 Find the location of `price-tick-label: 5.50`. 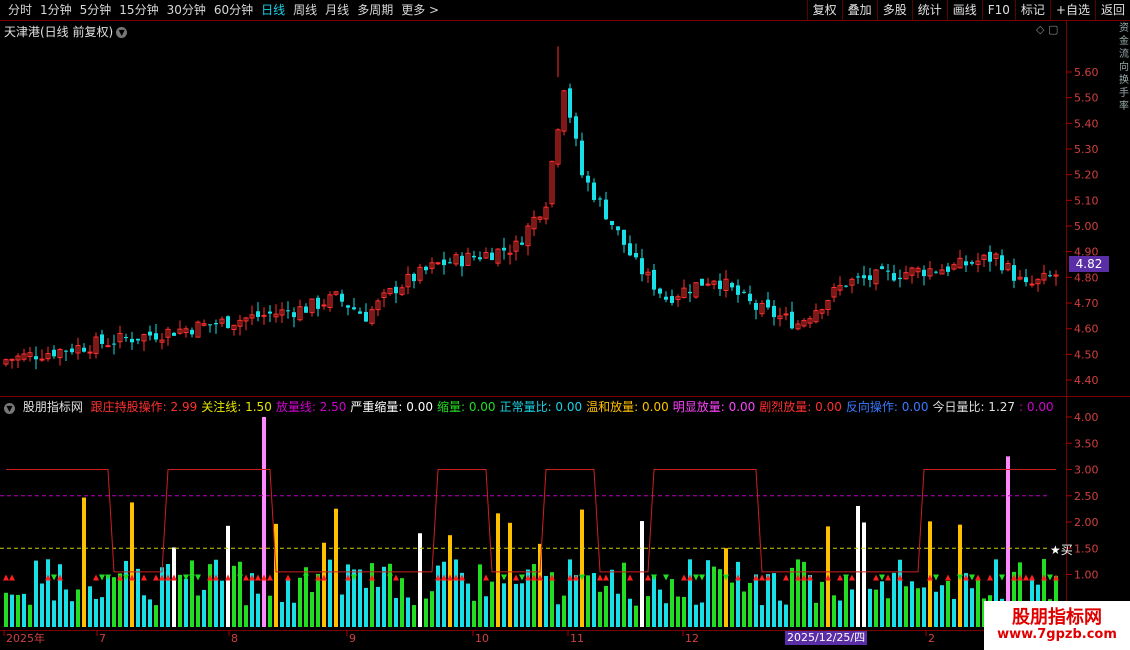

price-tick-label: 5.50 is located at coordinates (1086, 98).